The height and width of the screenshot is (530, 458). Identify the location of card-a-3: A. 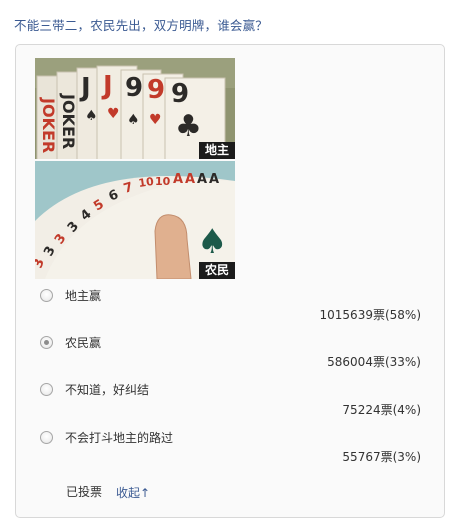
(202, 179).